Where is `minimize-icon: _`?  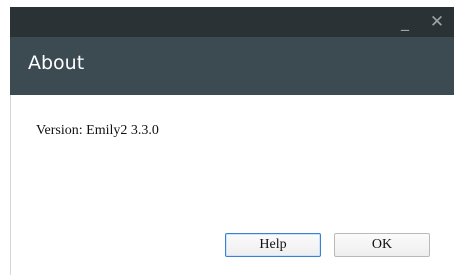
minimize-icon: _ is located at coordinates (405, 22).